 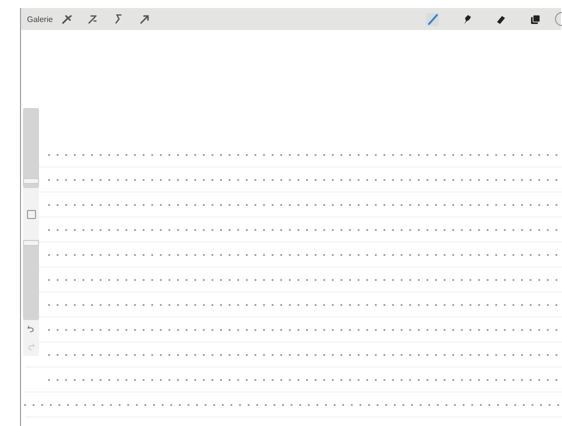 What do you see at coordinates (31, 214) in the screenshot?
I see `modify-button` at bounding box center [31, 214].